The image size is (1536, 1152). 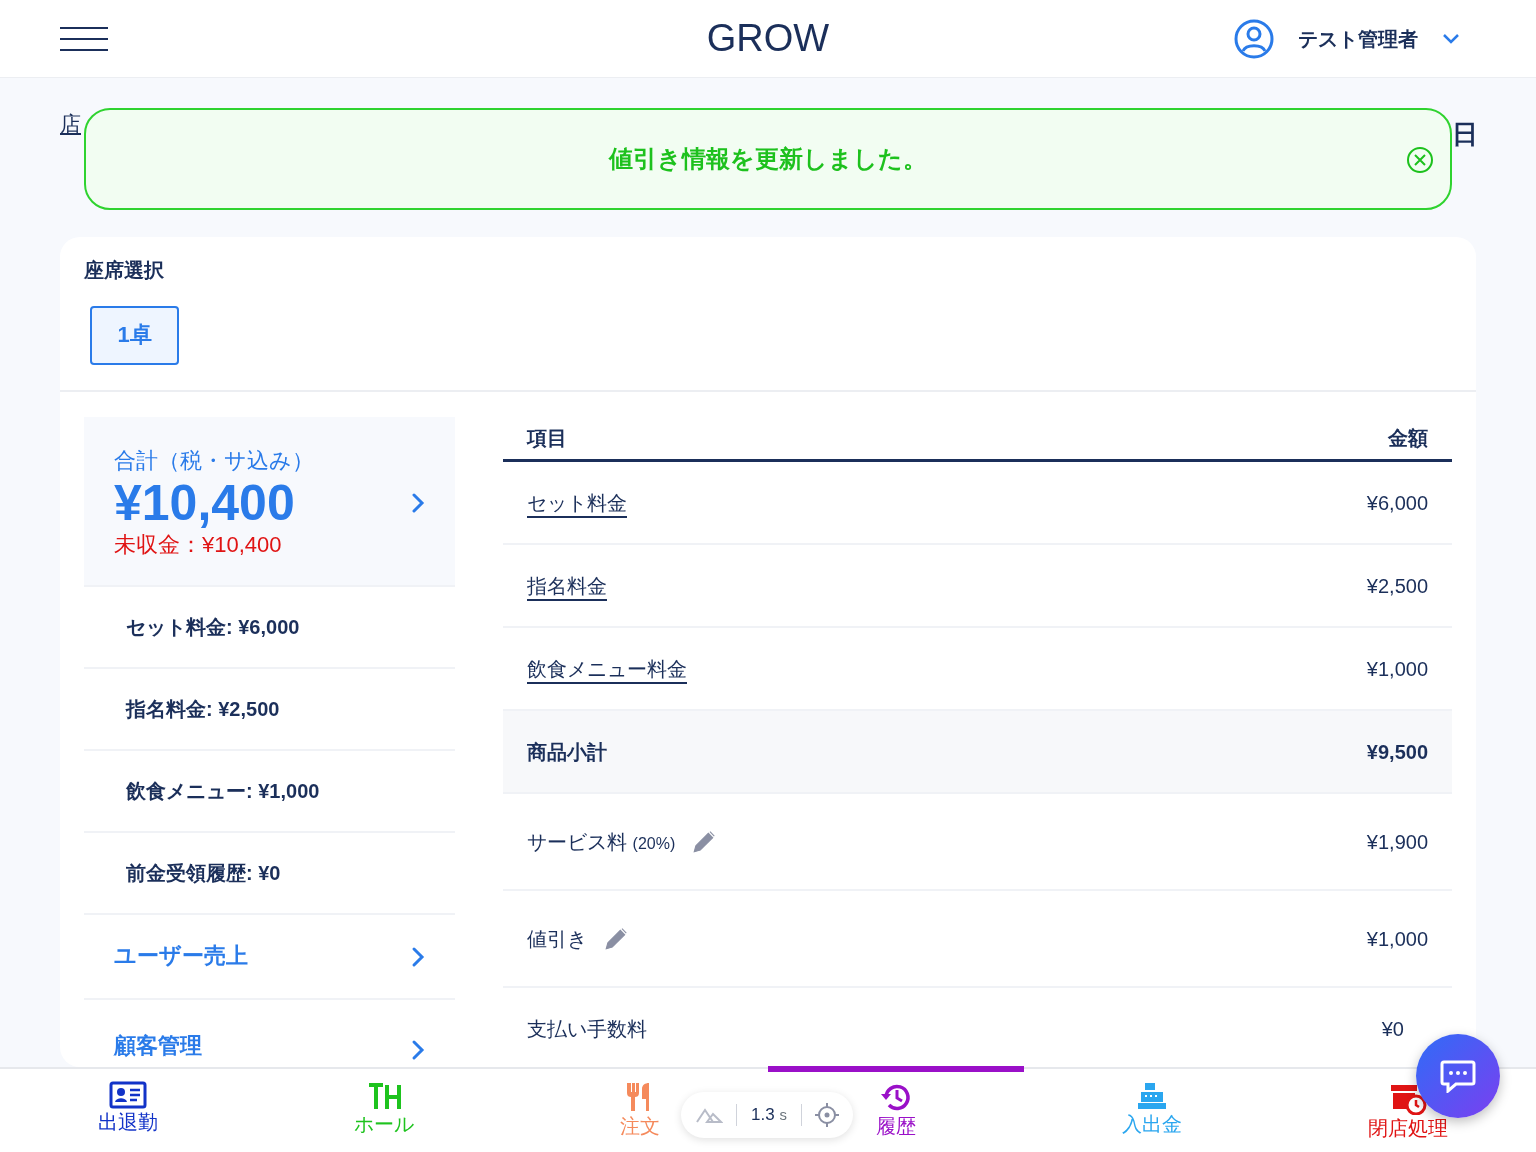 I want to click on item-link: セット料金, so click(x=577, y=502).